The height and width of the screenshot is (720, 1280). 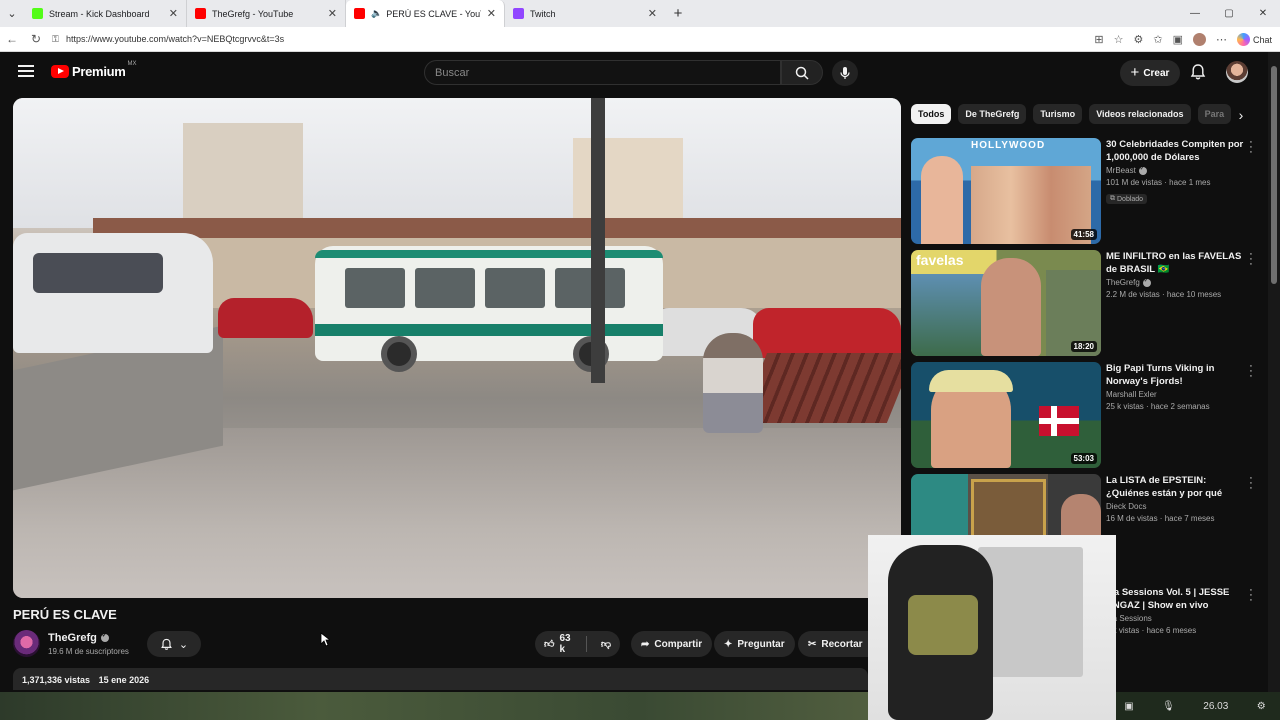 I want to click on youtube-premium-logo: Premium MX, so click(x=94, y=70).